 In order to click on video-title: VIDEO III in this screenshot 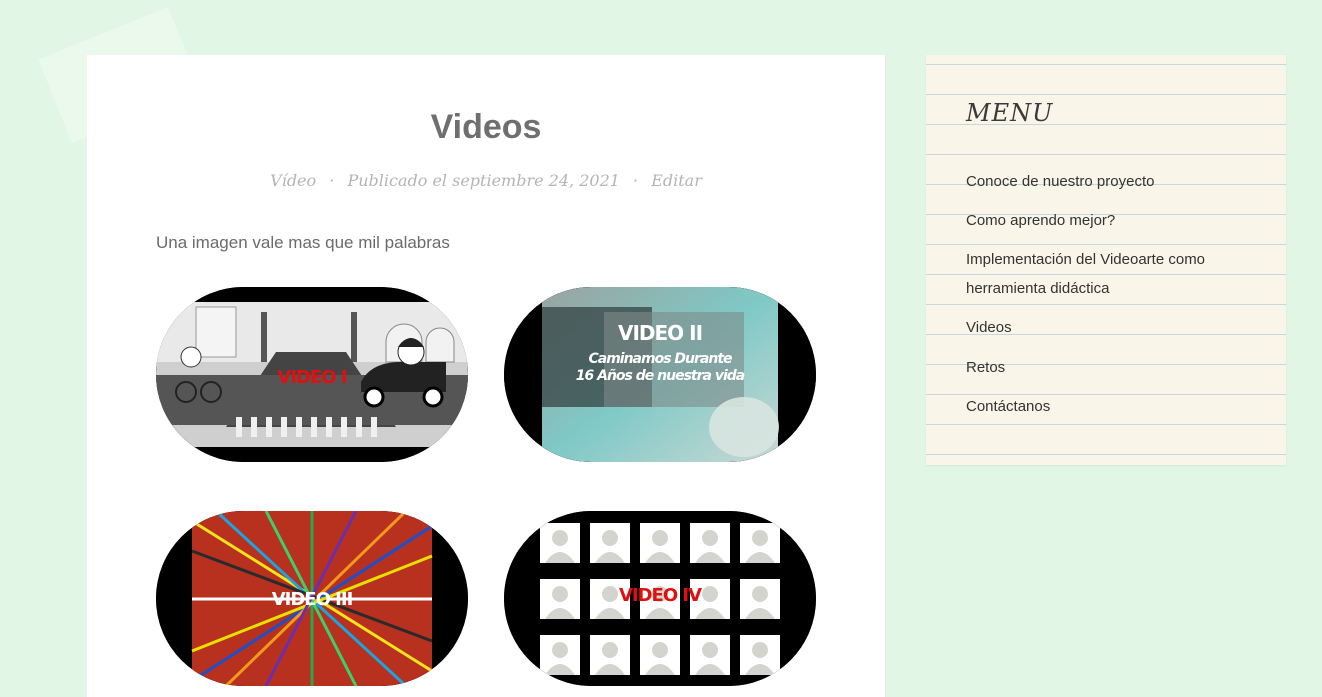, I will do `click(312, 599)`.